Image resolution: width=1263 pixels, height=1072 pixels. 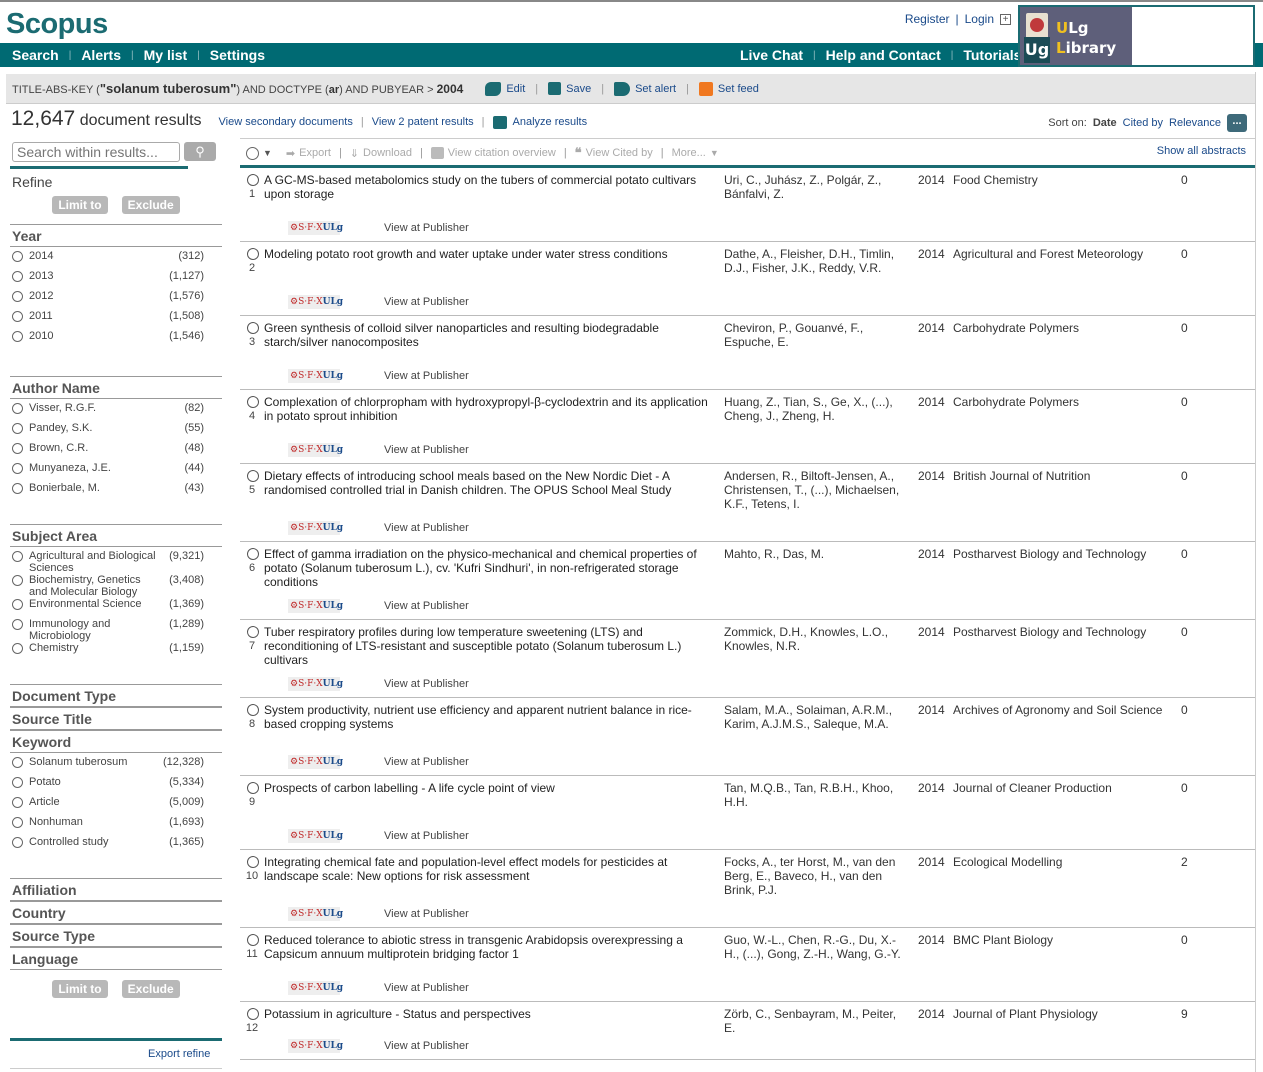 What do you see at coordinates (992, 55) in the screenshot?
I see `nav-tutorials: Tutorials` at bounding box center [992, 55].